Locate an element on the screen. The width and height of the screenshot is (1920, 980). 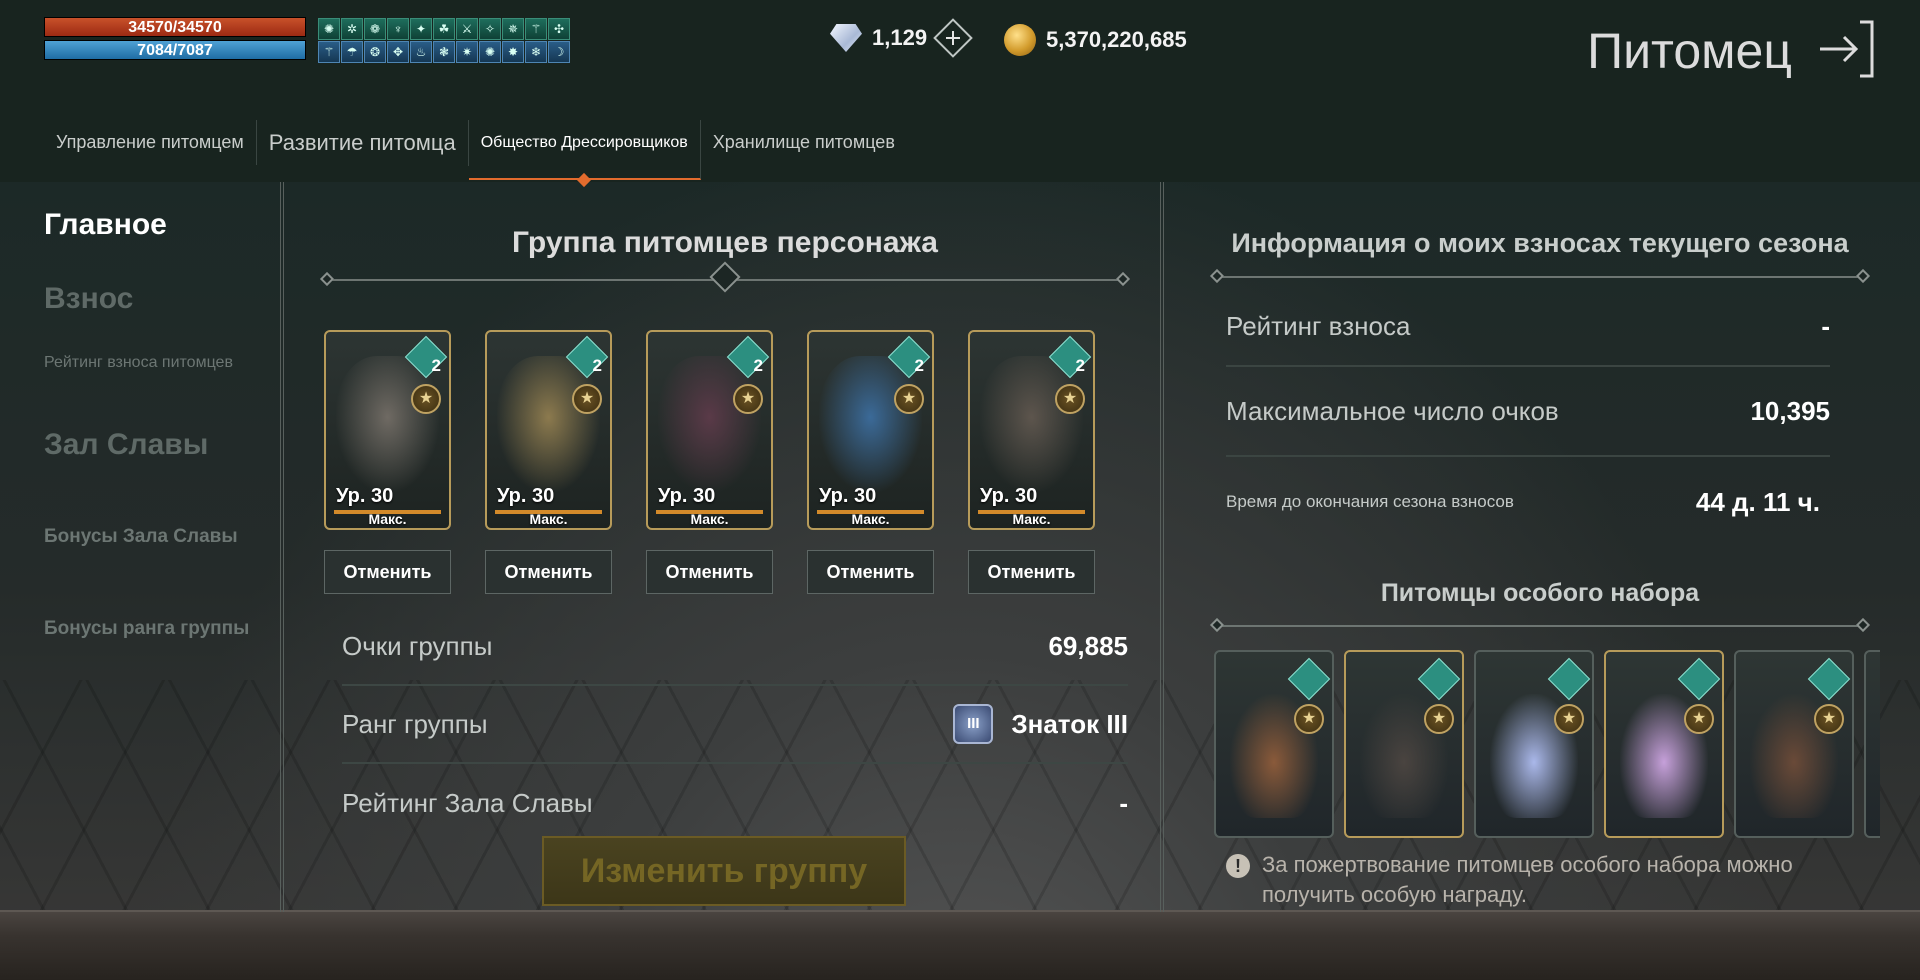
sidebar-item-contribution-rating: Рейтинг взноса питомцев is located at coordinates (159, 363).